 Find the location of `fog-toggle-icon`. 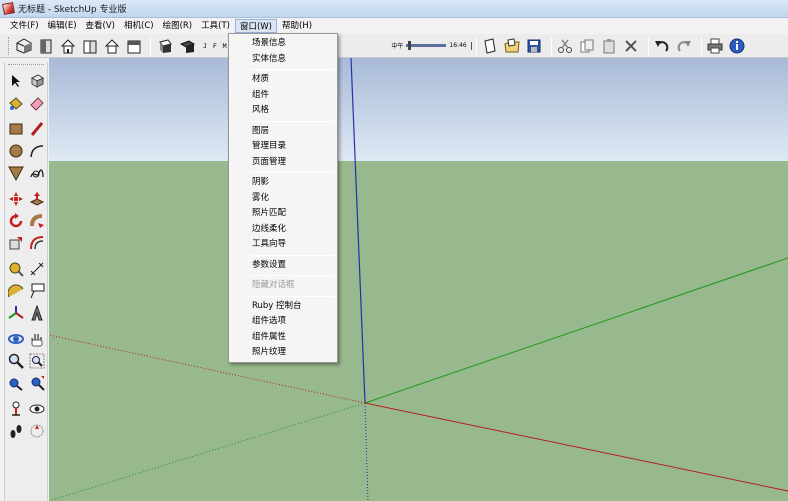

fog-toggle-icon is located at coordinates (186, 45).